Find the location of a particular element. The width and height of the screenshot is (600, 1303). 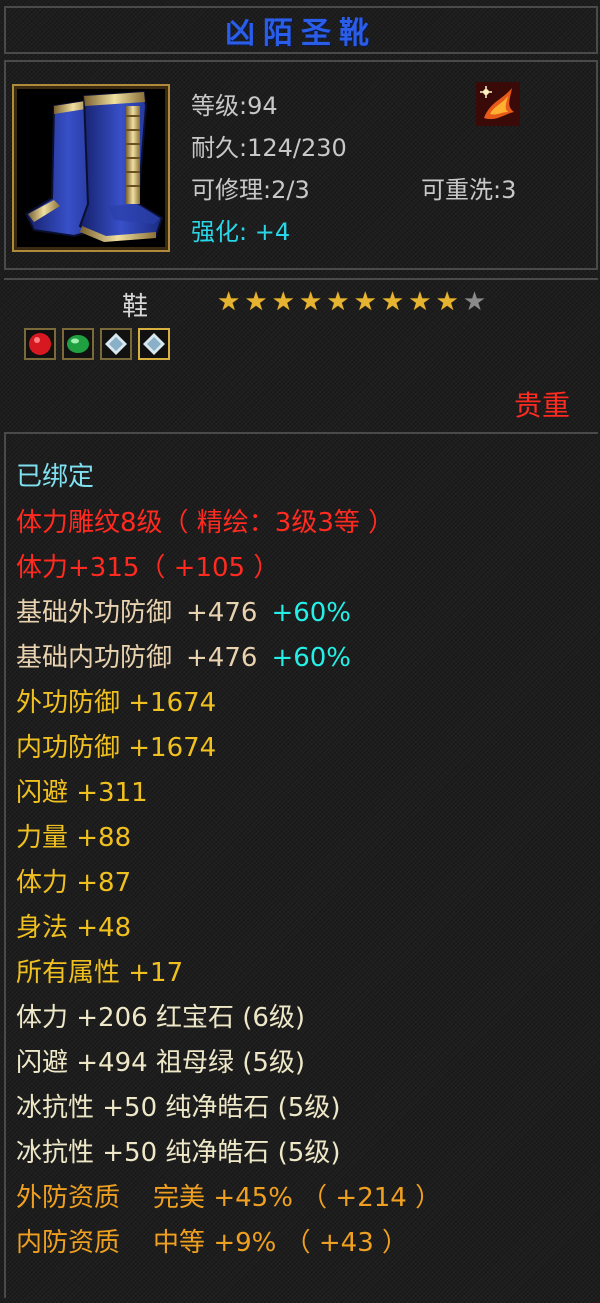

set-effect-icon is located at coordinates (498, 104).